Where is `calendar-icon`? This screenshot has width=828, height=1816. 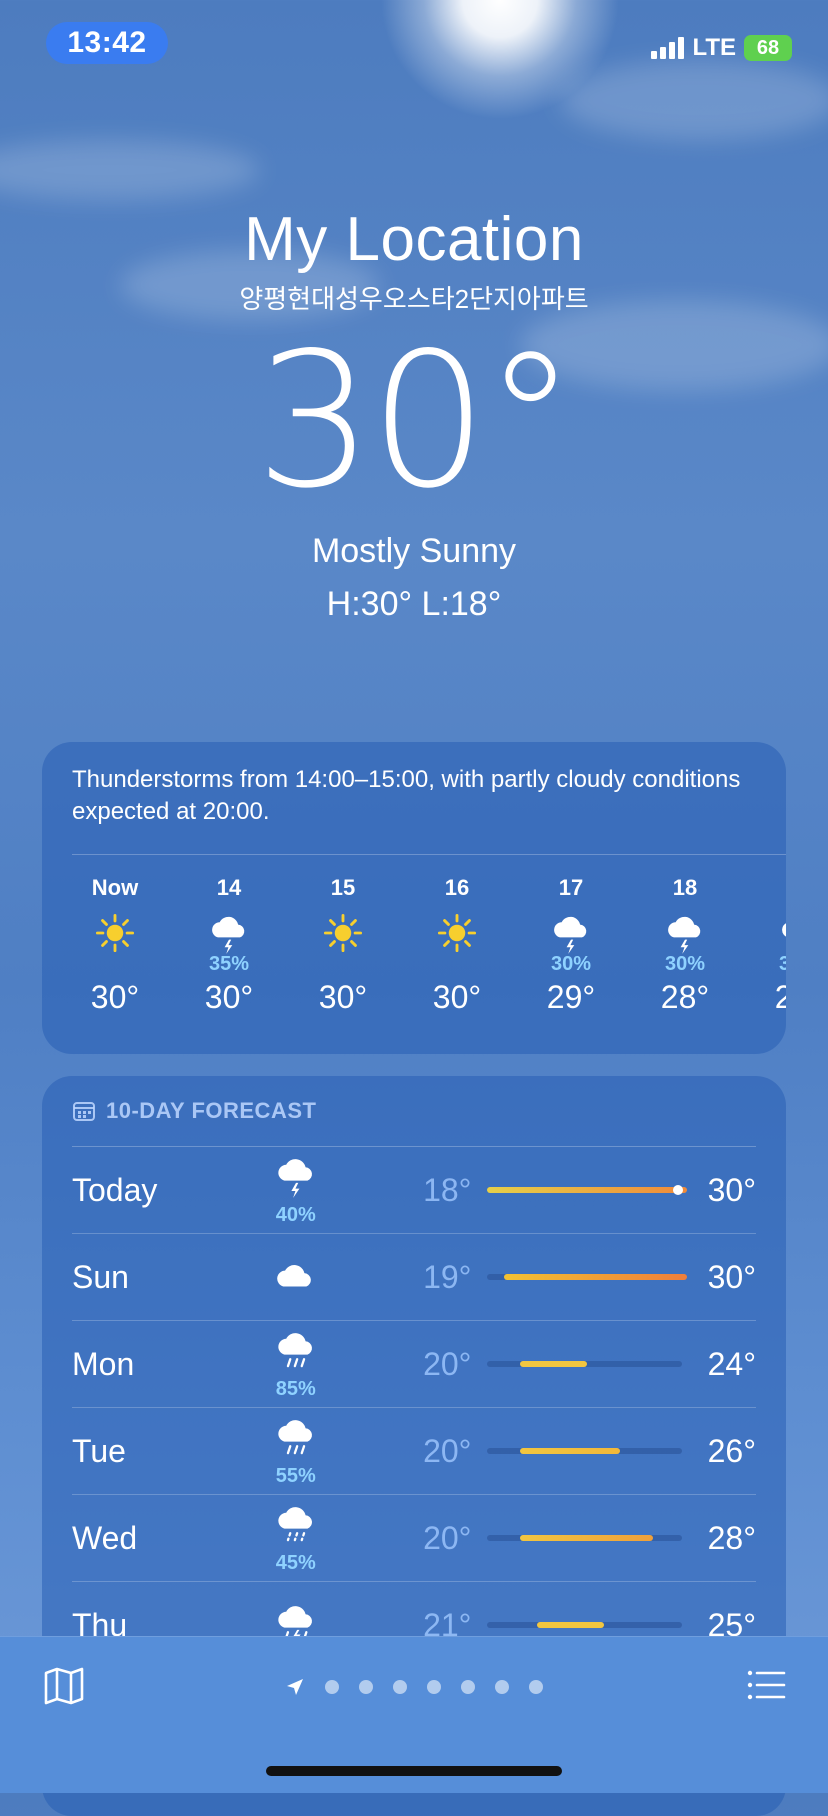
calendar-icon is located at coordinates (84, 1111).